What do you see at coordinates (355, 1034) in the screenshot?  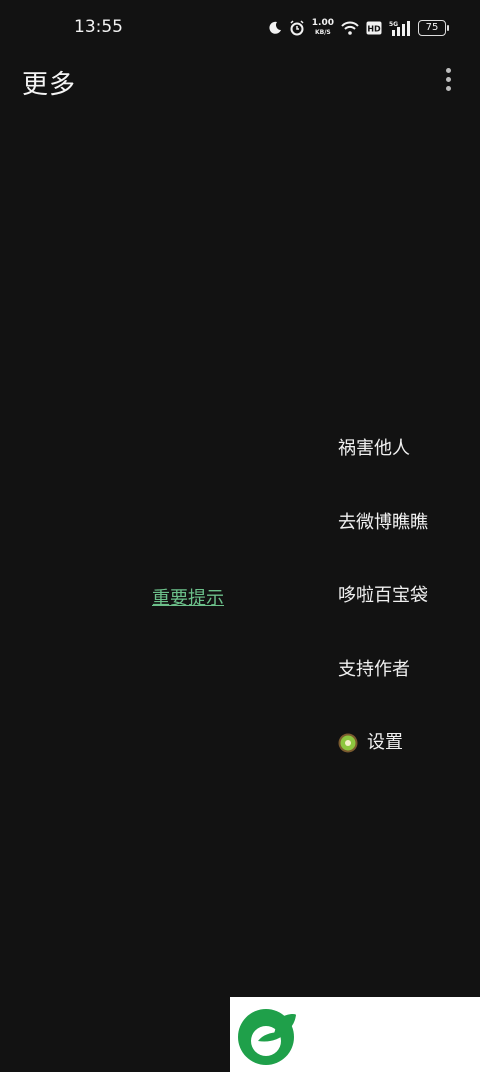 I see `watermark-overlay` at bounding box center [355, 1034].